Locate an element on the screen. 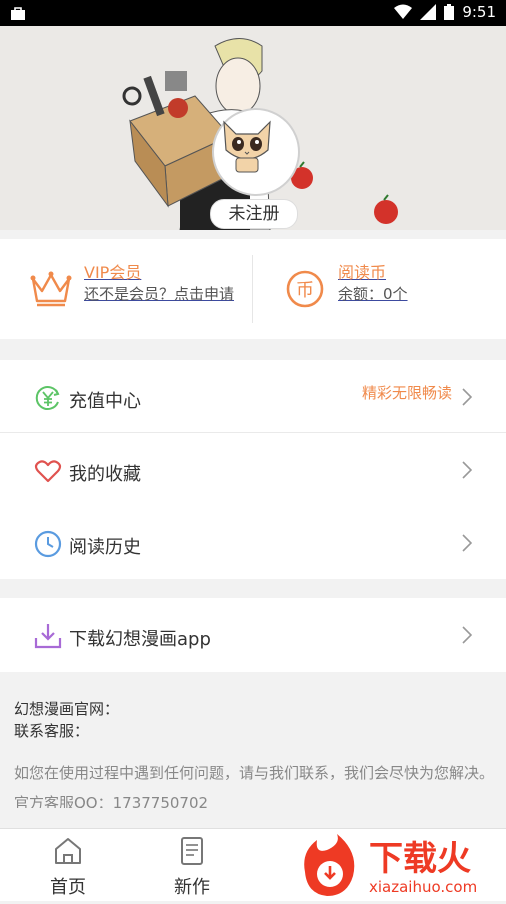 Image resolution: width=506 pixels, height=904 pixels. watermark-logo: 下载火 xiazaihuo.com is located at coordinates (401, 866).